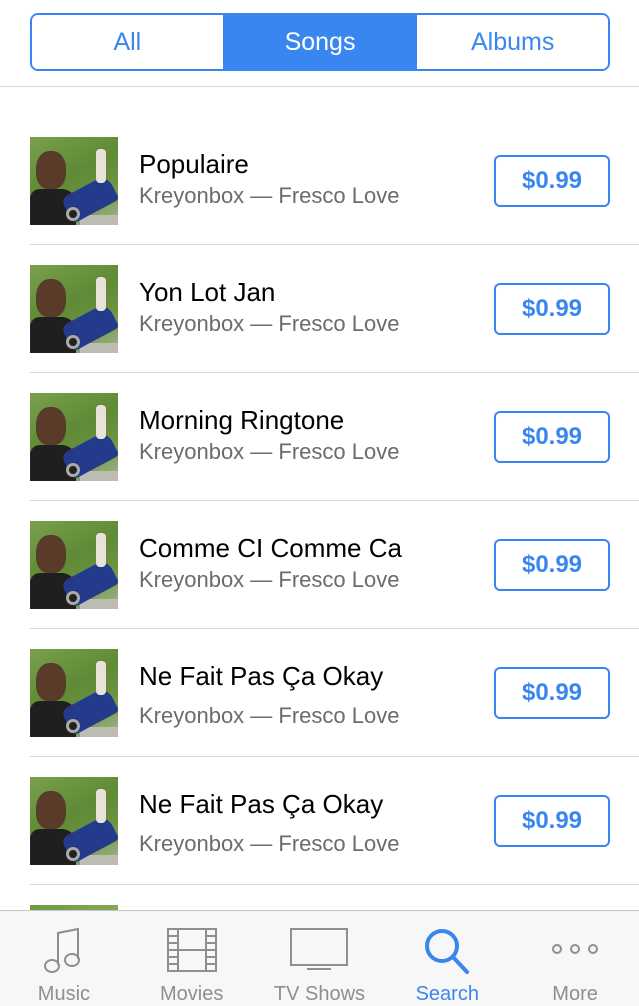 The image size is (639, 1006). What do you see at coordinates (319, 181) in the screenshot?
I see `song-row: Populaire Kreyonbox — Fresco Love $0.99` at bounding box center [319, 181].